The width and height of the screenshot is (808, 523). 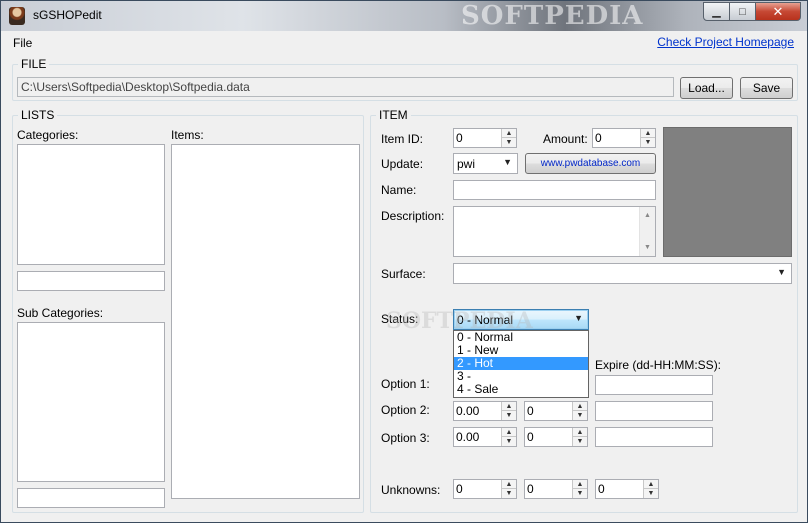 What do you see at coordinates (521, 319) in the screenshot?
I see `status-dropdown: 0 - Normal ▼` at bounding box center [521, 319].